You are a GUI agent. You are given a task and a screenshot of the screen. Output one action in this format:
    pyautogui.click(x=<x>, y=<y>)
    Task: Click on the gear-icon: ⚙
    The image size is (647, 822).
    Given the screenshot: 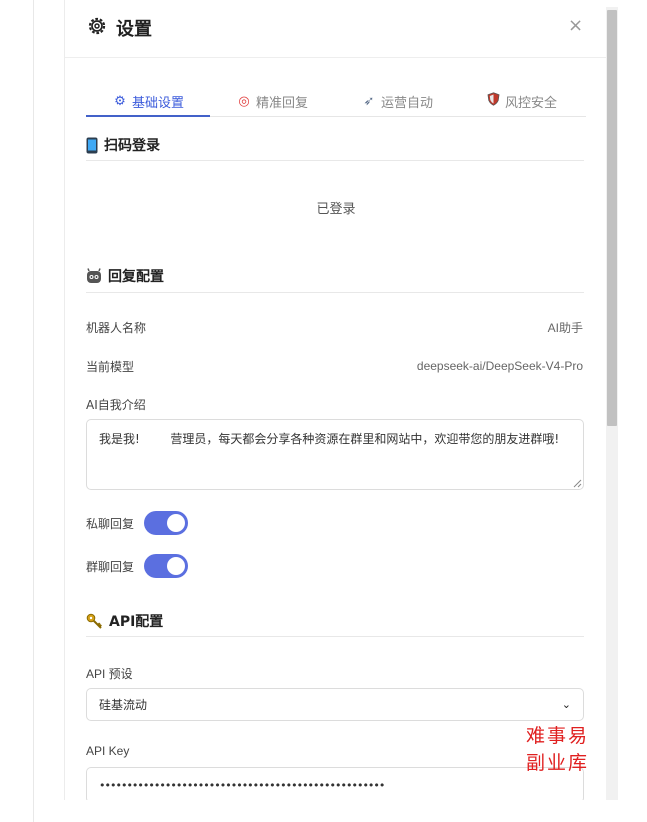 What is the action you would take?
    pyautogui.click(x=120, y=101)
    